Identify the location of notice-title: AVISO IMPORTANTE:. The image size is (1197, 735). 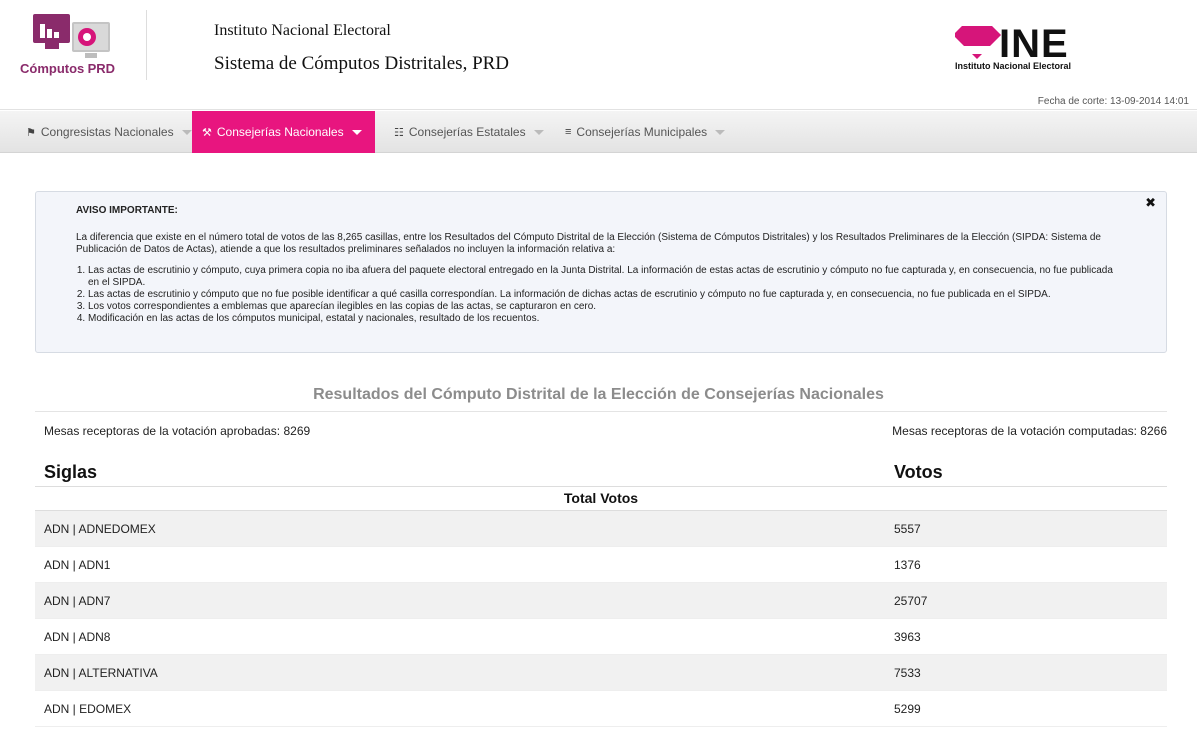
(127, 210).